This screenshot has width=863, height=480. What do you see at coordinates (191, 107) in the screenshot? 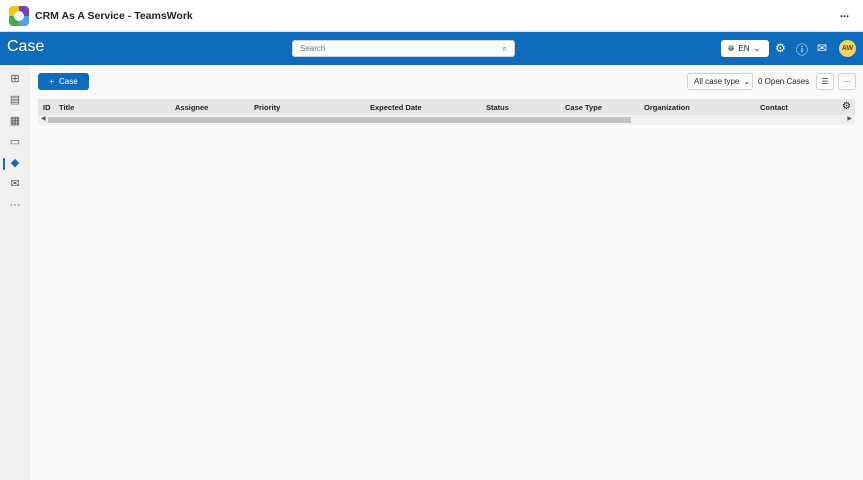
I see `column-header-assignee: Assignee` at bounding box center [191, 107].